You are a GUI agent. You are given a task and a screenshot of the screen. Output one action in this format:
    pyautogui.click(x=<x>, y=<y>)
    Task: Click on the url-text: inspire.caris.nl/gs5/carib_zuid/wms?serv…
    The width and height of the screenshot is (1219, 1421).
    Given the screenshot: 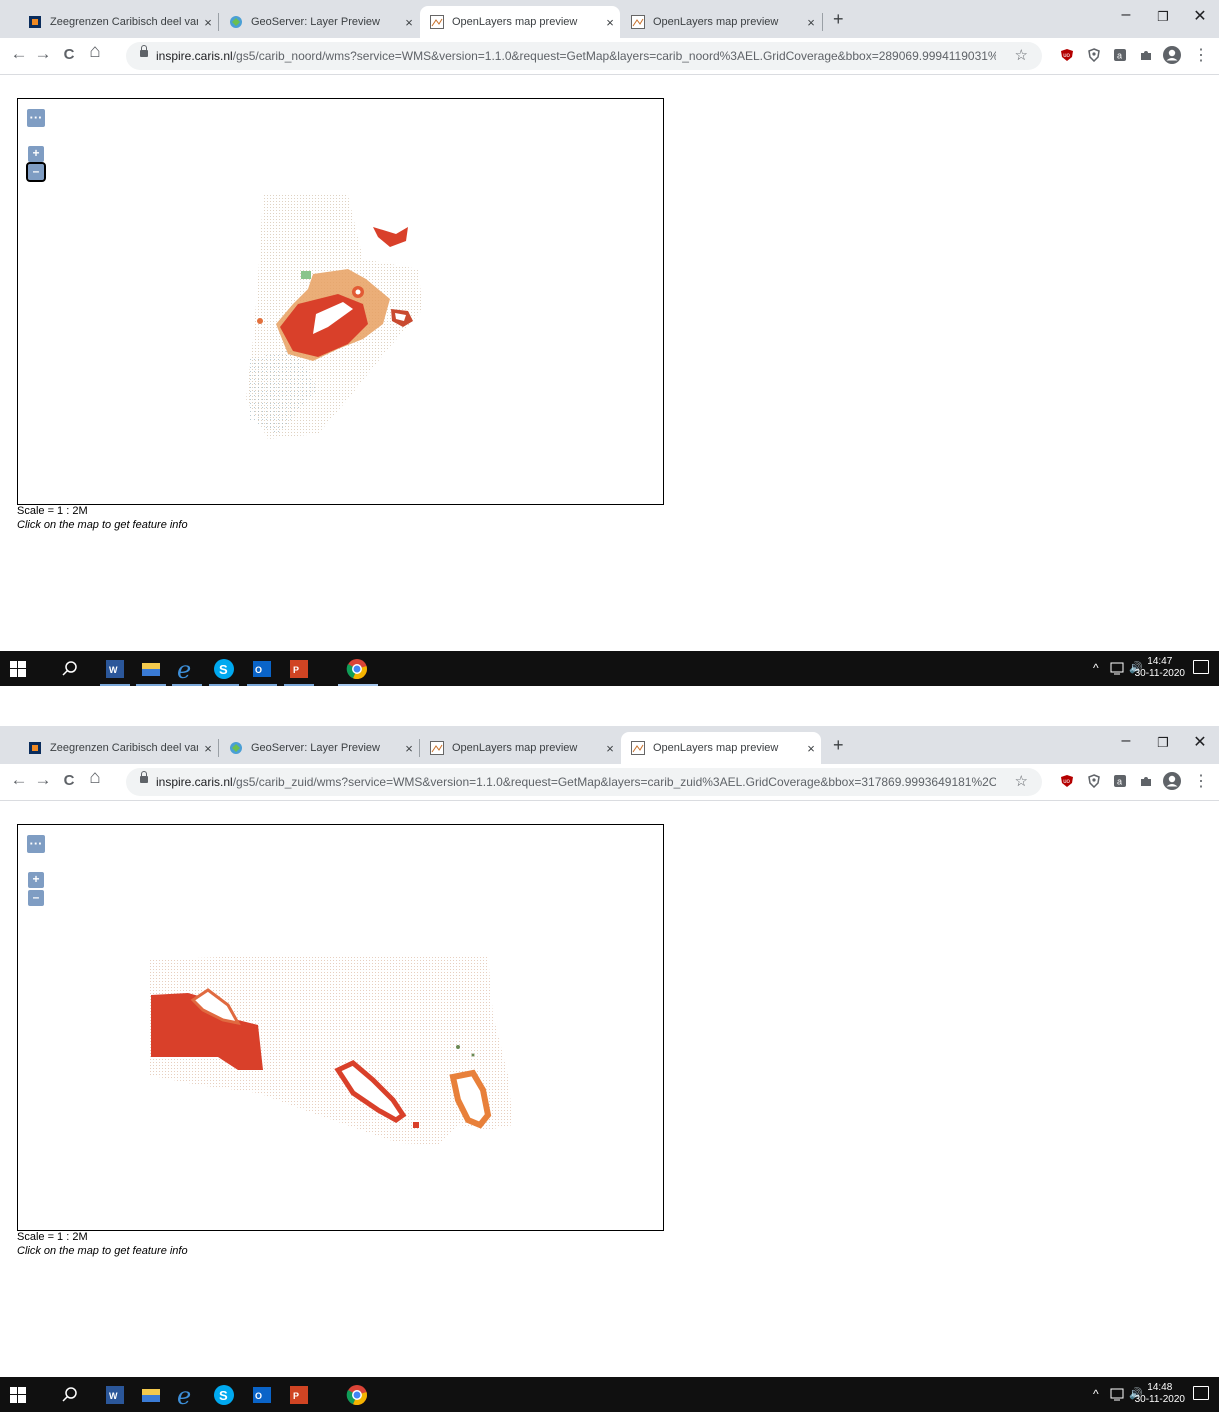 What is the action you would take?
    pyautogui.click(x=576, y=782)
    